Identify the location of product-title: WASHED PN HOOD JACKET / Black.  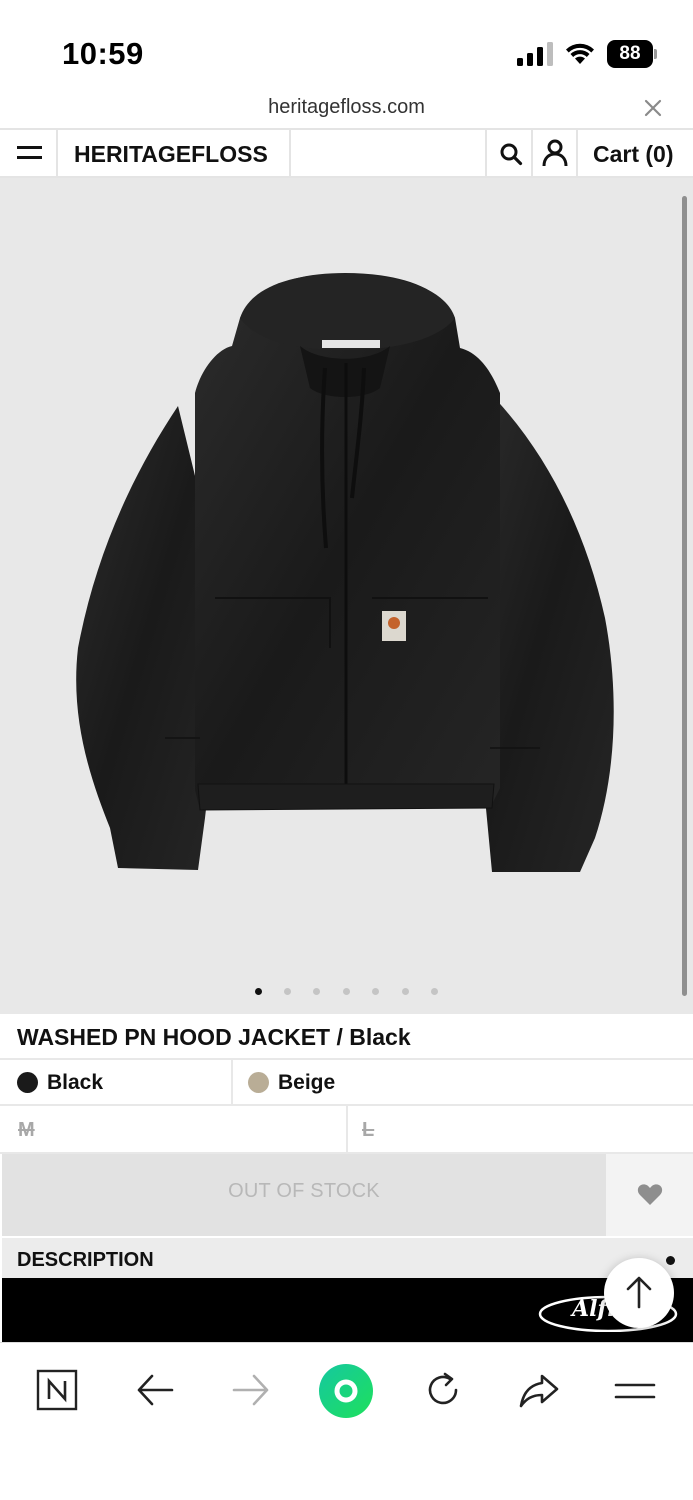
(346, 1037).